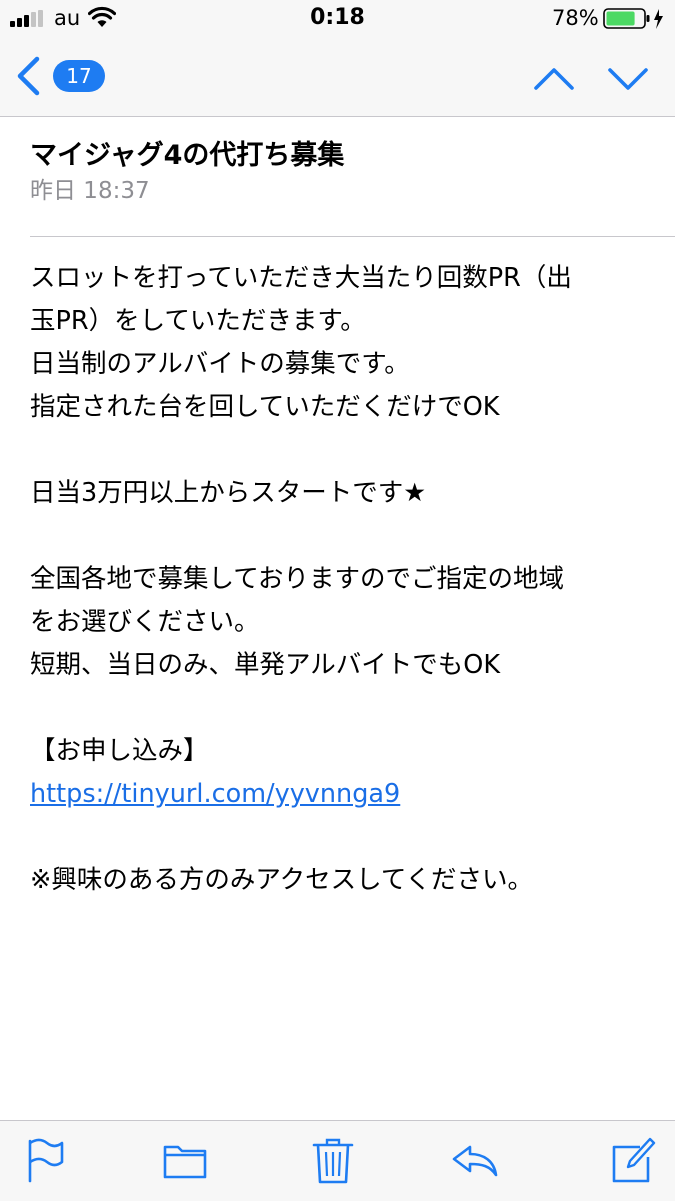 Image resolution: width=675 pixels, height=1201 pixels. I want to click on next-message-button, so click(628, 78).